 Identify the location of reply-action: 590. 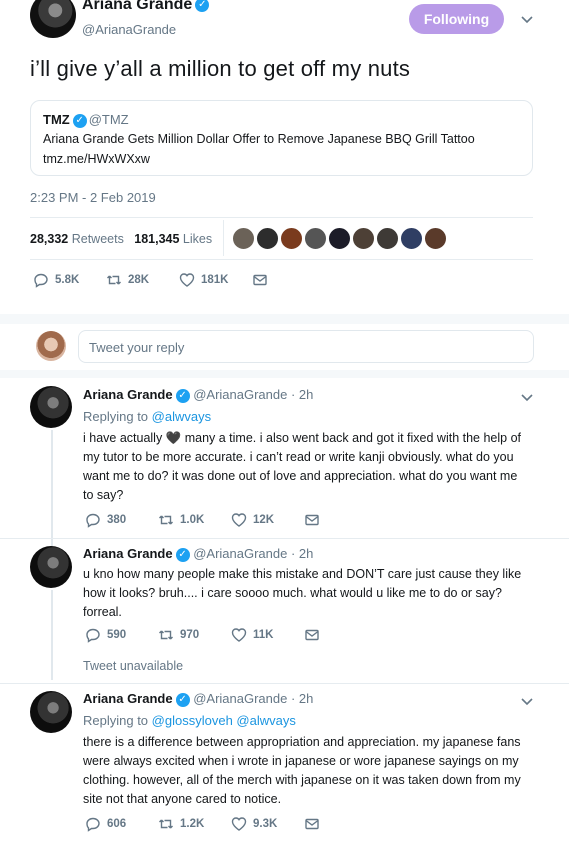
(121, 635).